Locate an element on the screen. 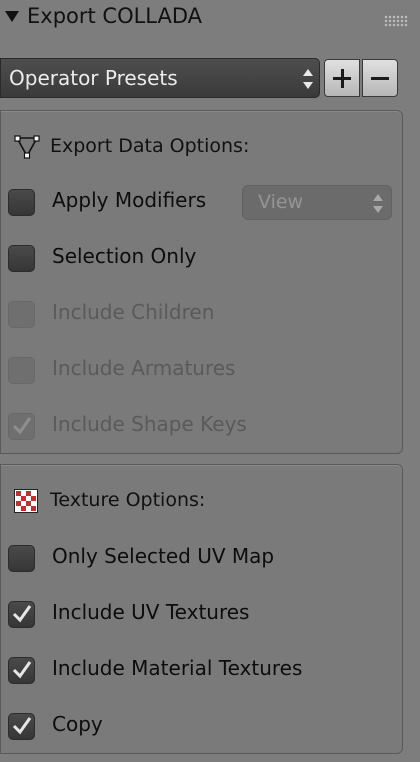 This screenshot has height=762, width=420. include-uv-textures-label: Include UV Textures is located at coordinates (151, 612).